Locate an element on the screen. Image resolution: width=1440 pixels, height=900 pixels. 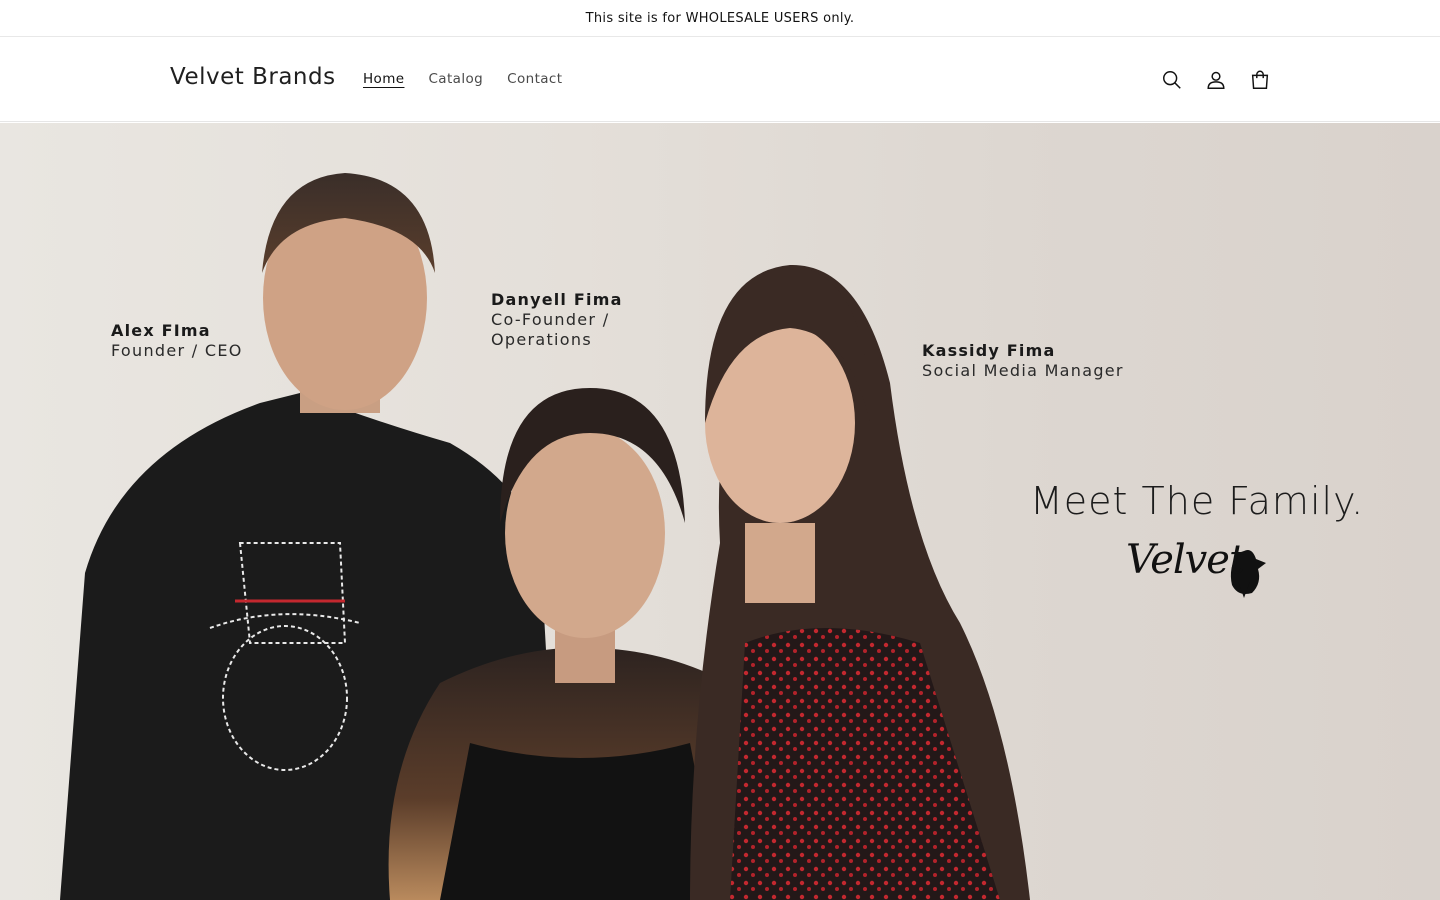
person-role-line2: Operations is located at coordinates (541, 339).